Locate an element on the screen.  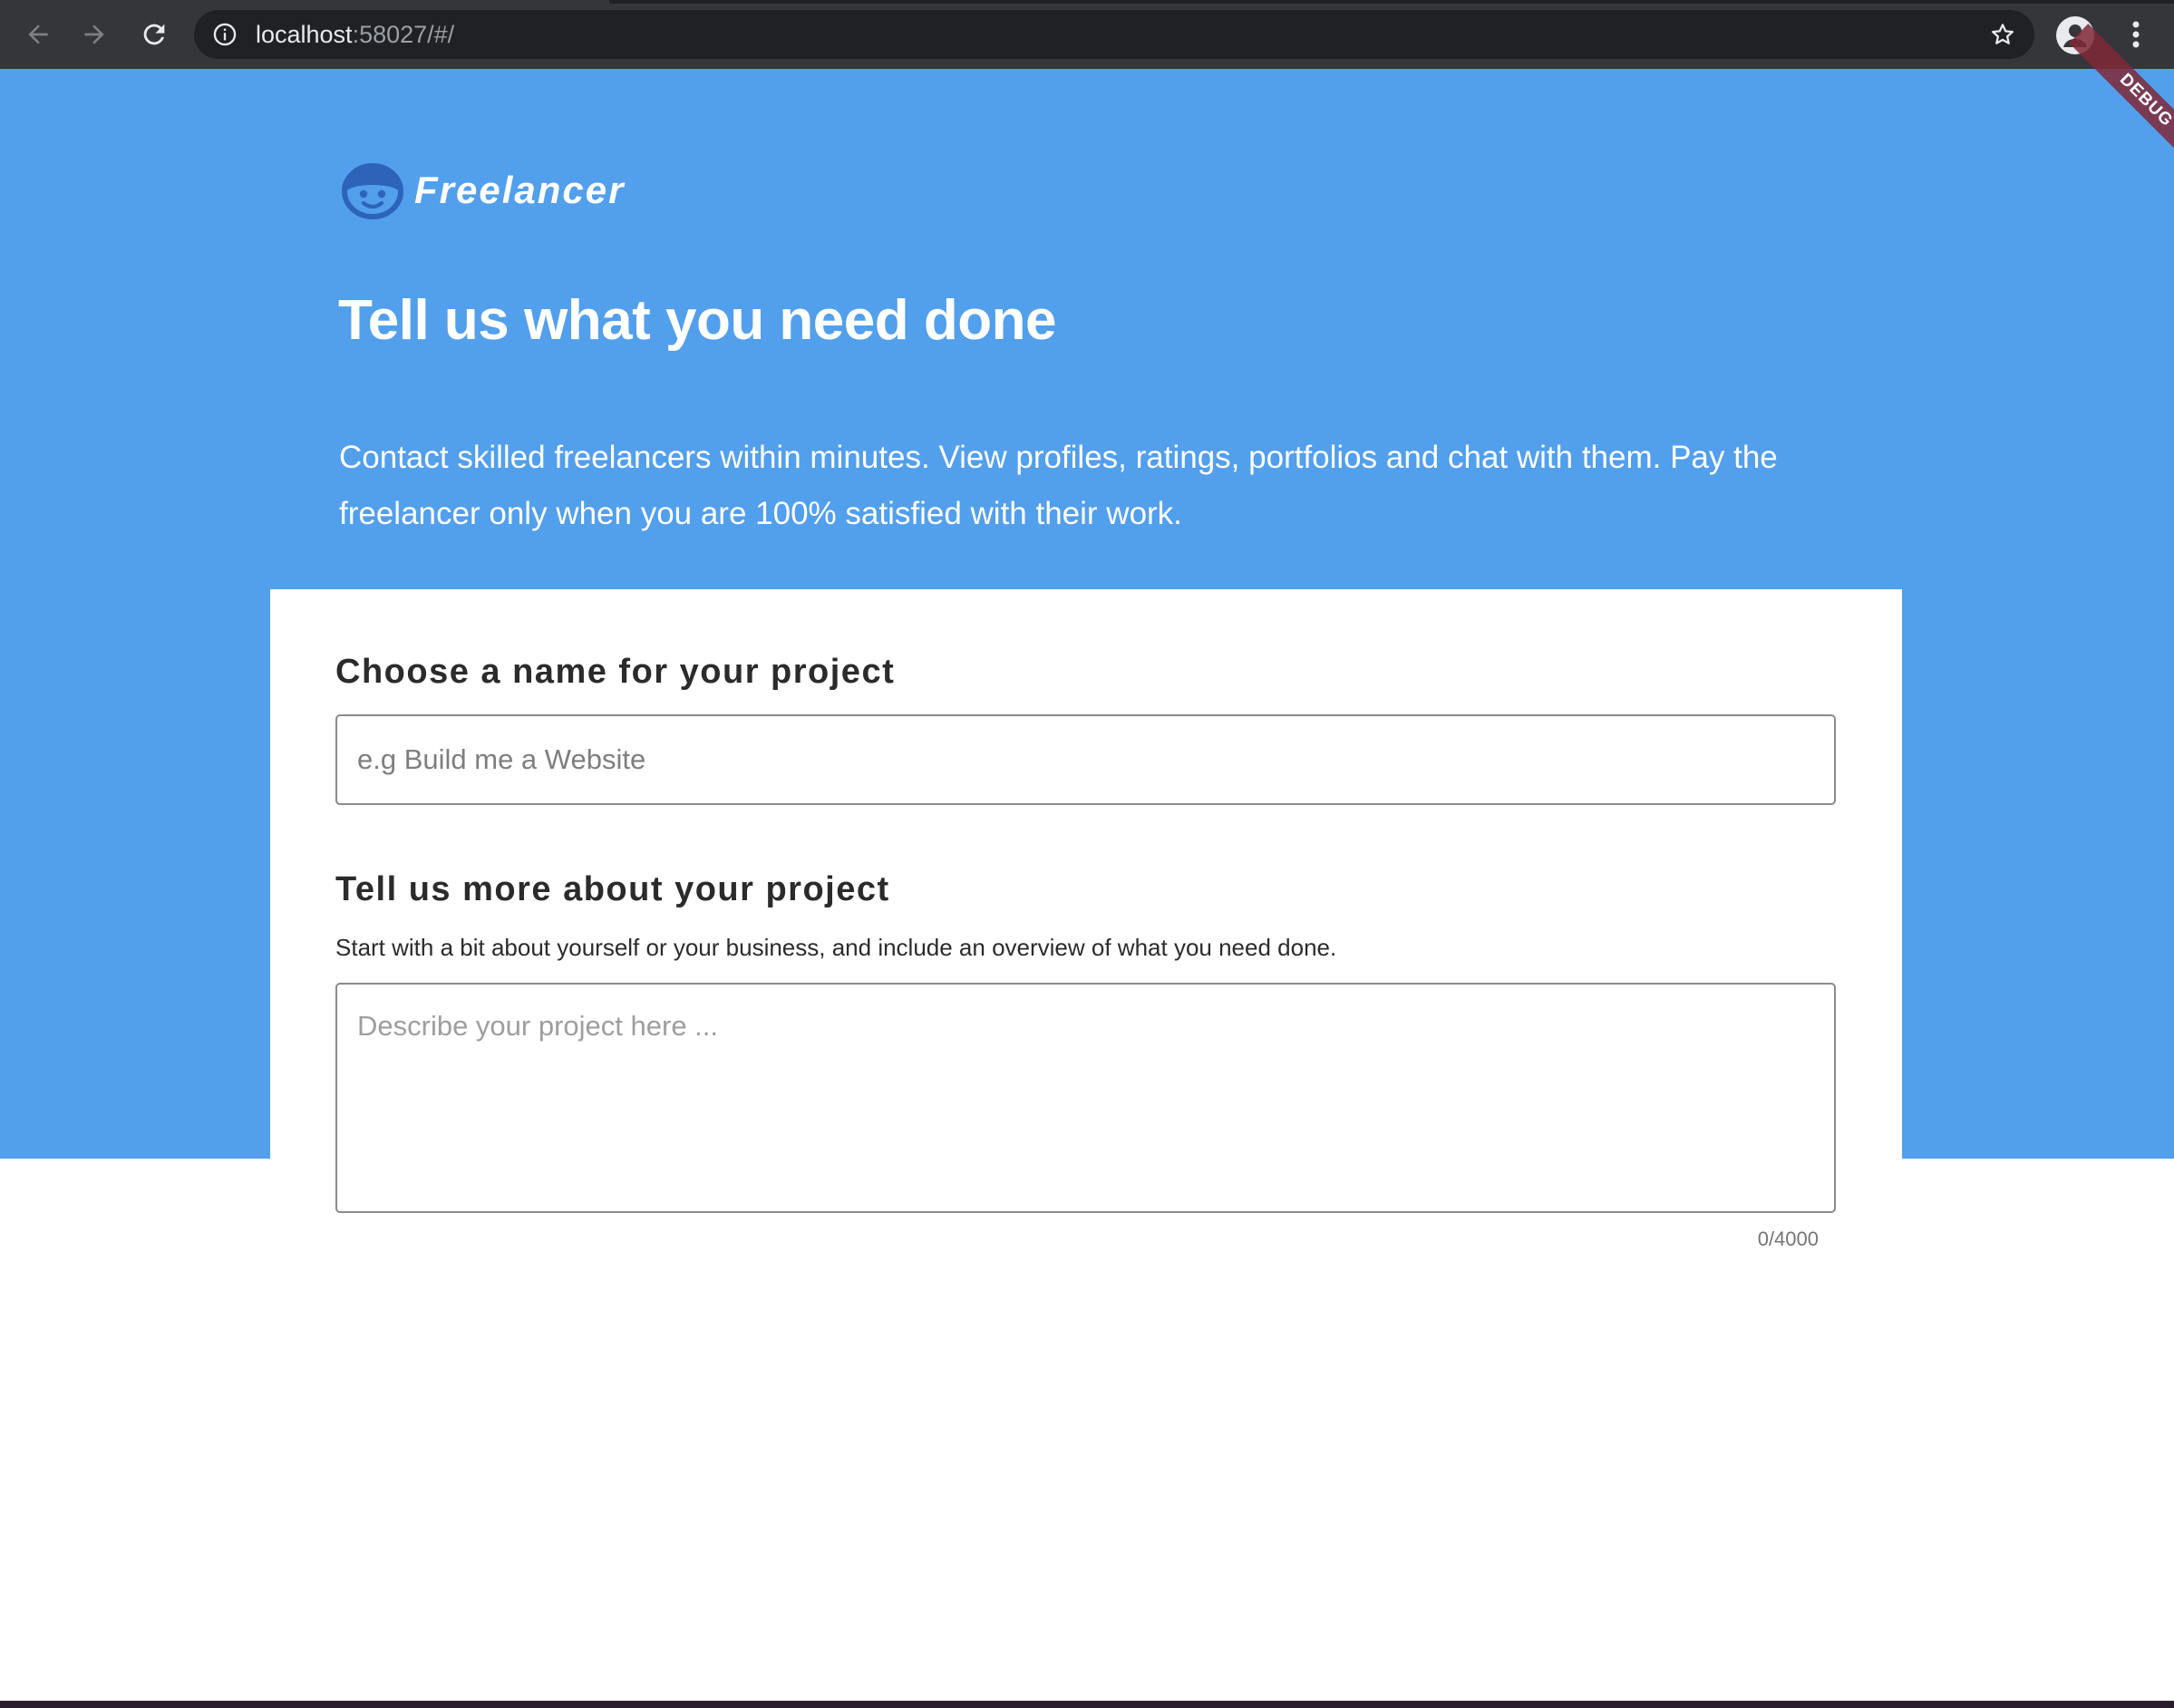
project-name-label: Choose a name for your project is located at coordinates (615, 672).